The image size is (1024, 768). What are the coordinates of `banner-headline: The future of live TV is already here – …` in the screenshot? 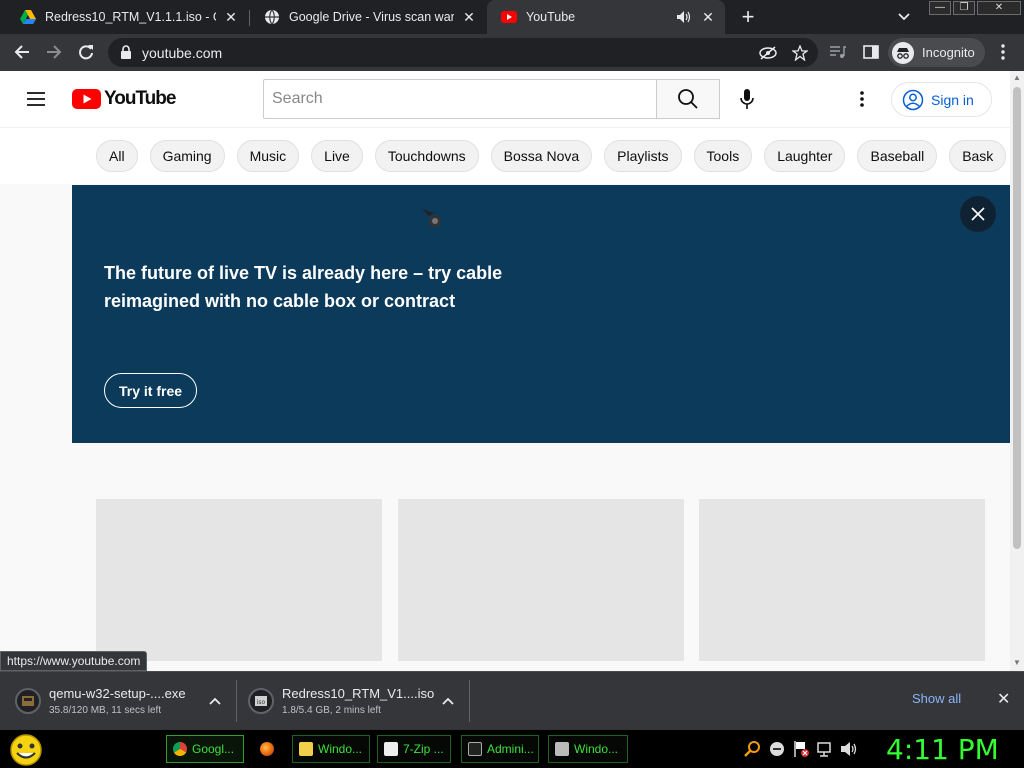 It's located at (303, 287).